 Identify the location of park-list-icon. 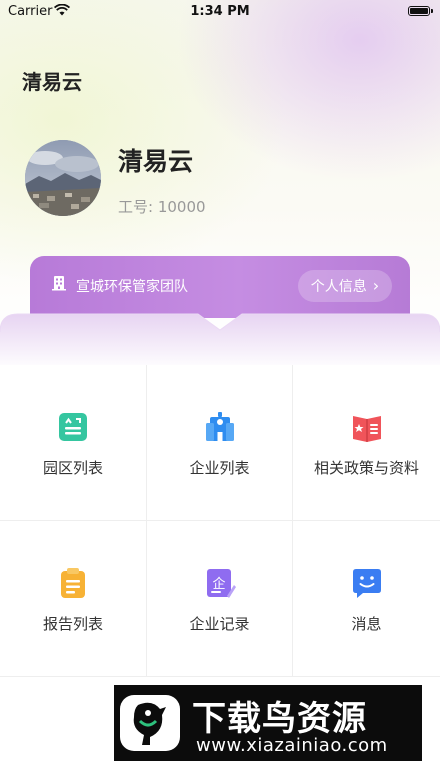
(73, 427).